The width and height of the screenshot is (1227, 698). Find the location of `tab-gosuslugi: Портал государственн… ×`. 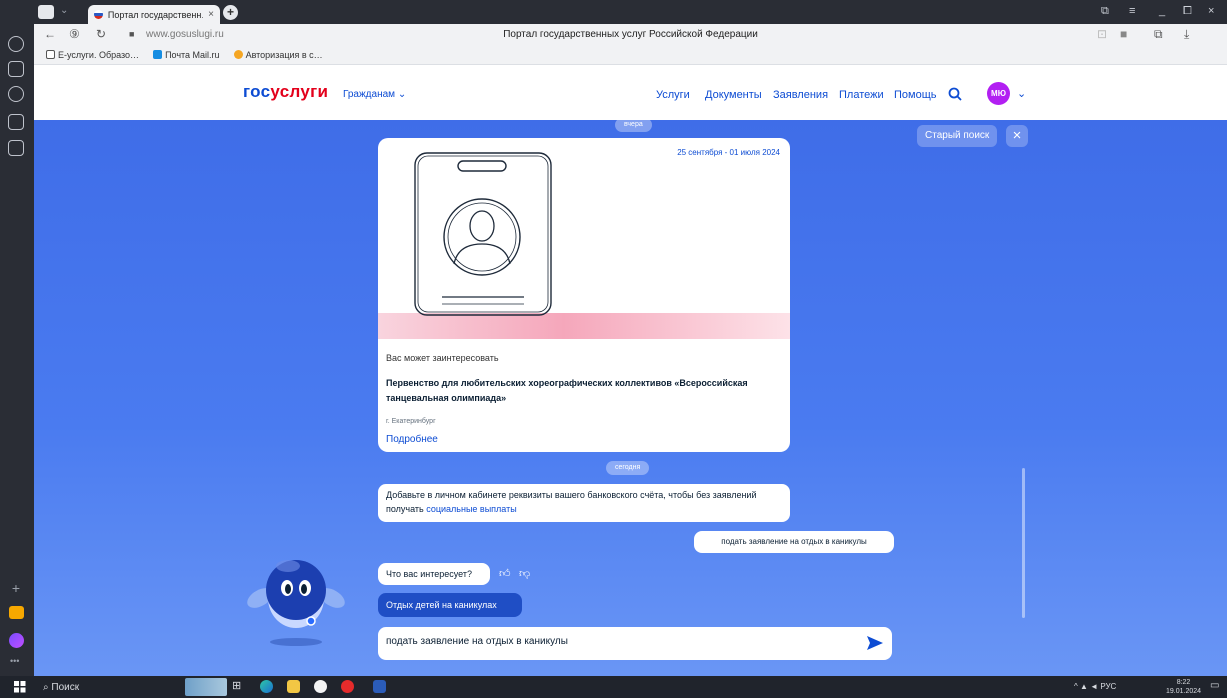

tab-gosuslugi: Портал государственн… × is located at coordinates (154, 14).